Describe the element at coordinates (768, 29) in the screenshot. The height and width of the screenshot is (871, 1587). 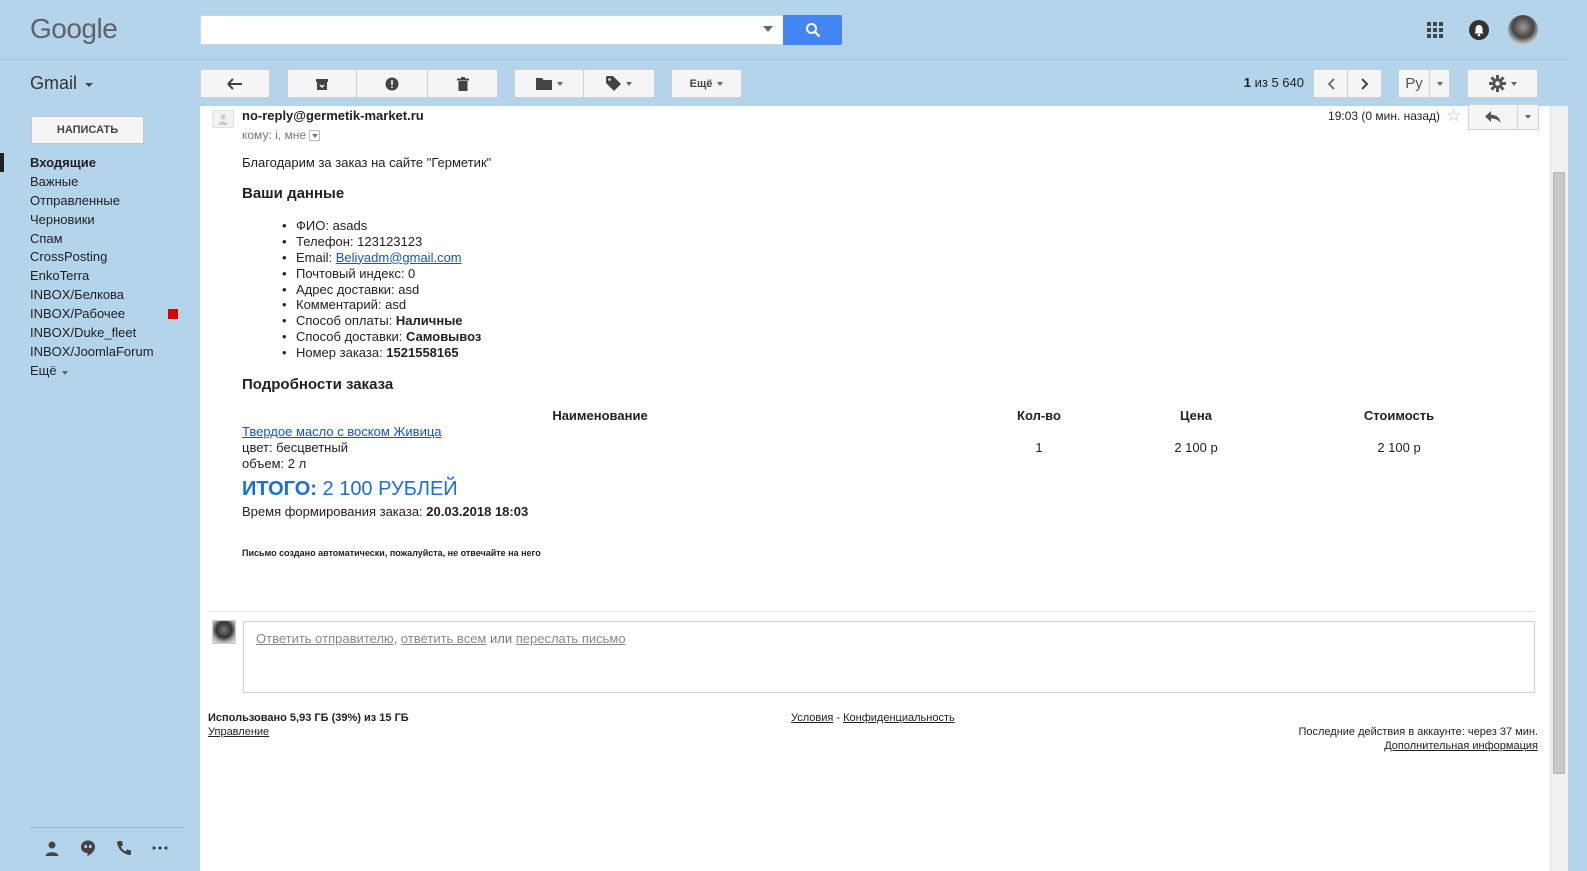
I see `search-options-caret-icon` at that location.